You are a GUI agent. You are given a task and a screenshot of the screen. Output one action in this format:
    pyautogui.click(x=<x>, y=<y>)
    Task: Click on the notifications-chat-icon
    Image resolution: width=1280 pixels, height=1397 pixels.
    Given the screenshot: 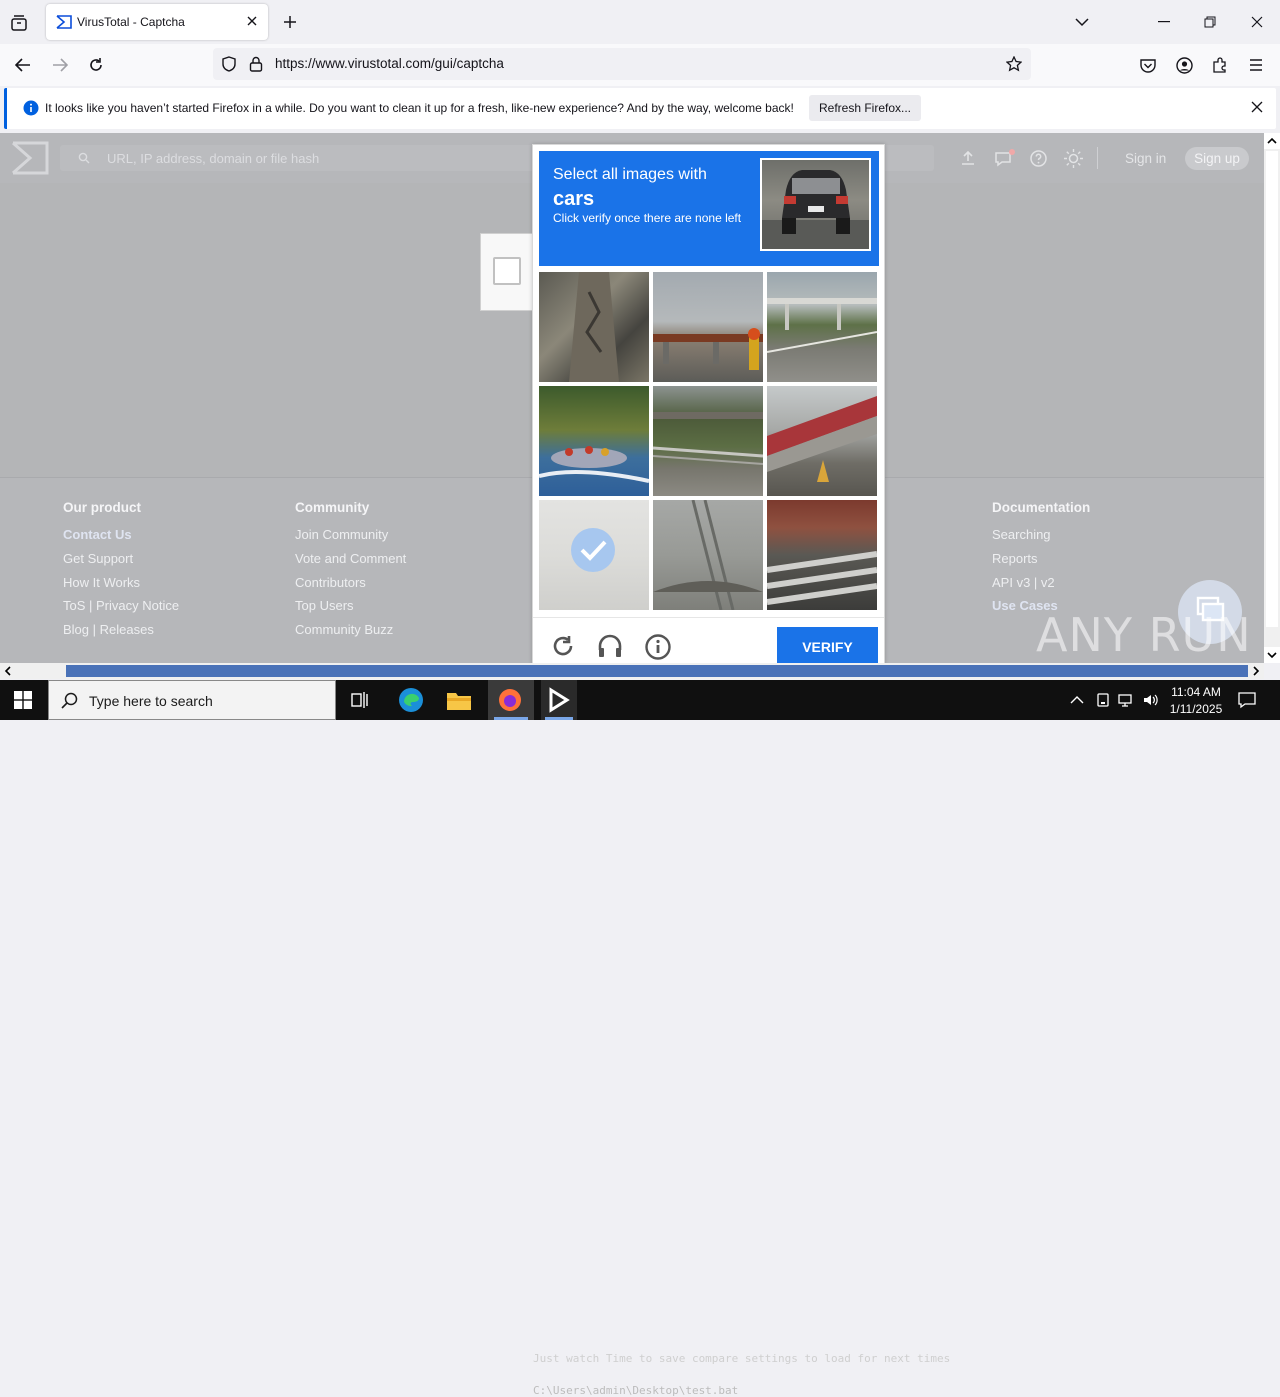 What is the action you would take?
    pyautogui.click(x=1005, y=159)
    